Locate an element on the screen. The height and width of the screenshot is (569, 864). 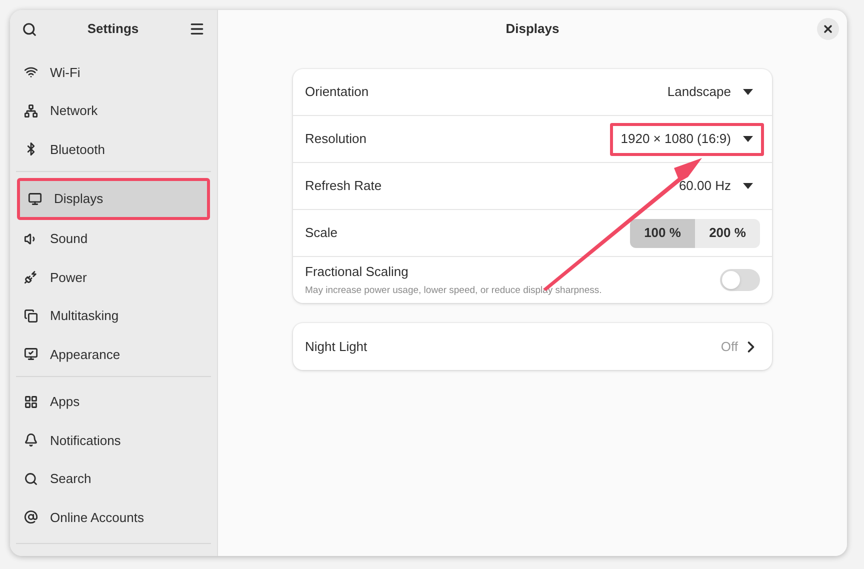
sidebar-item: Multitasking is located at coordinates (113, 315).